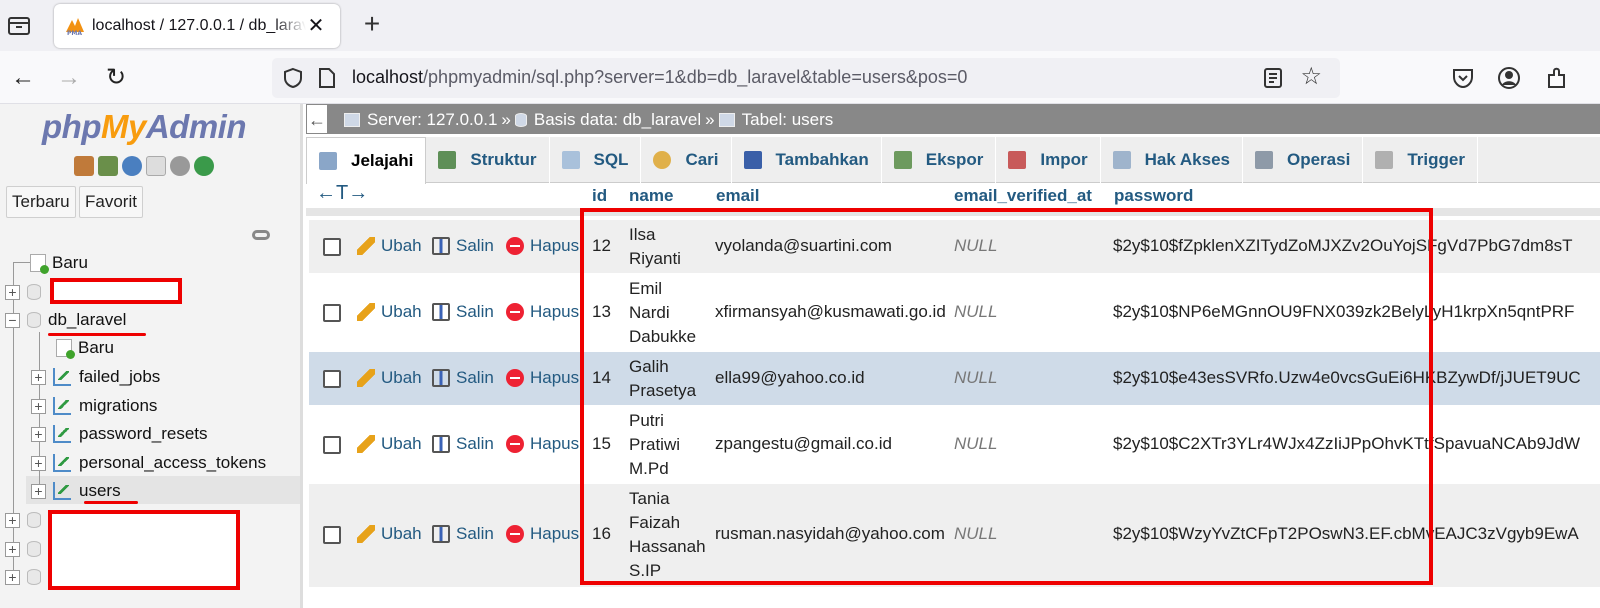 Image resolution: width=1600 pixels, height=608 pixels. Describe the element at coordinates (108, 166) in the screenshot. I see `logout-icon` at that location.